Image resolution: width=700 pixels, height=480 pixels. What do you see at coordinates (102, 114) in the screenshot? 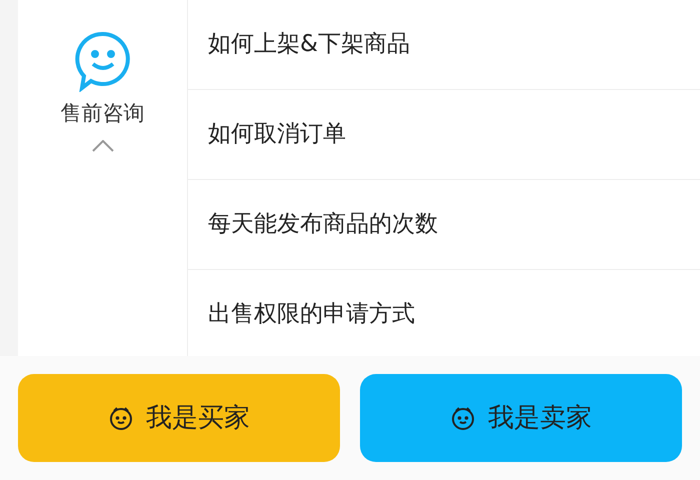
I see `category-label: 售前咨询` at bounding box center [102, 114].